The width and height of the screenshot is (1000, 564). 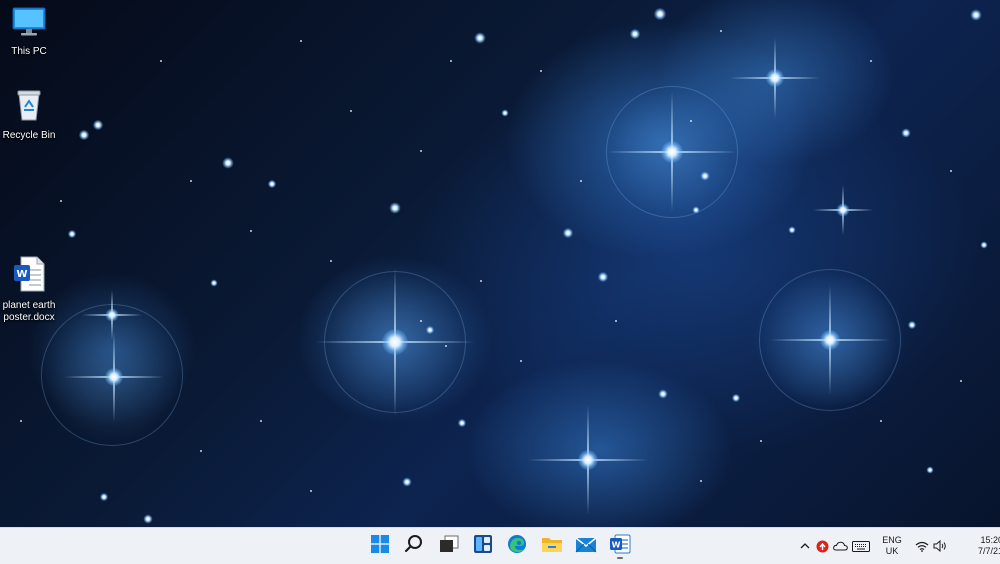 What do you see at coordinates (805, 546) in the screenshot?
I see `show-hidden-icons-chevron-icon` at bounding box center [805, 546].